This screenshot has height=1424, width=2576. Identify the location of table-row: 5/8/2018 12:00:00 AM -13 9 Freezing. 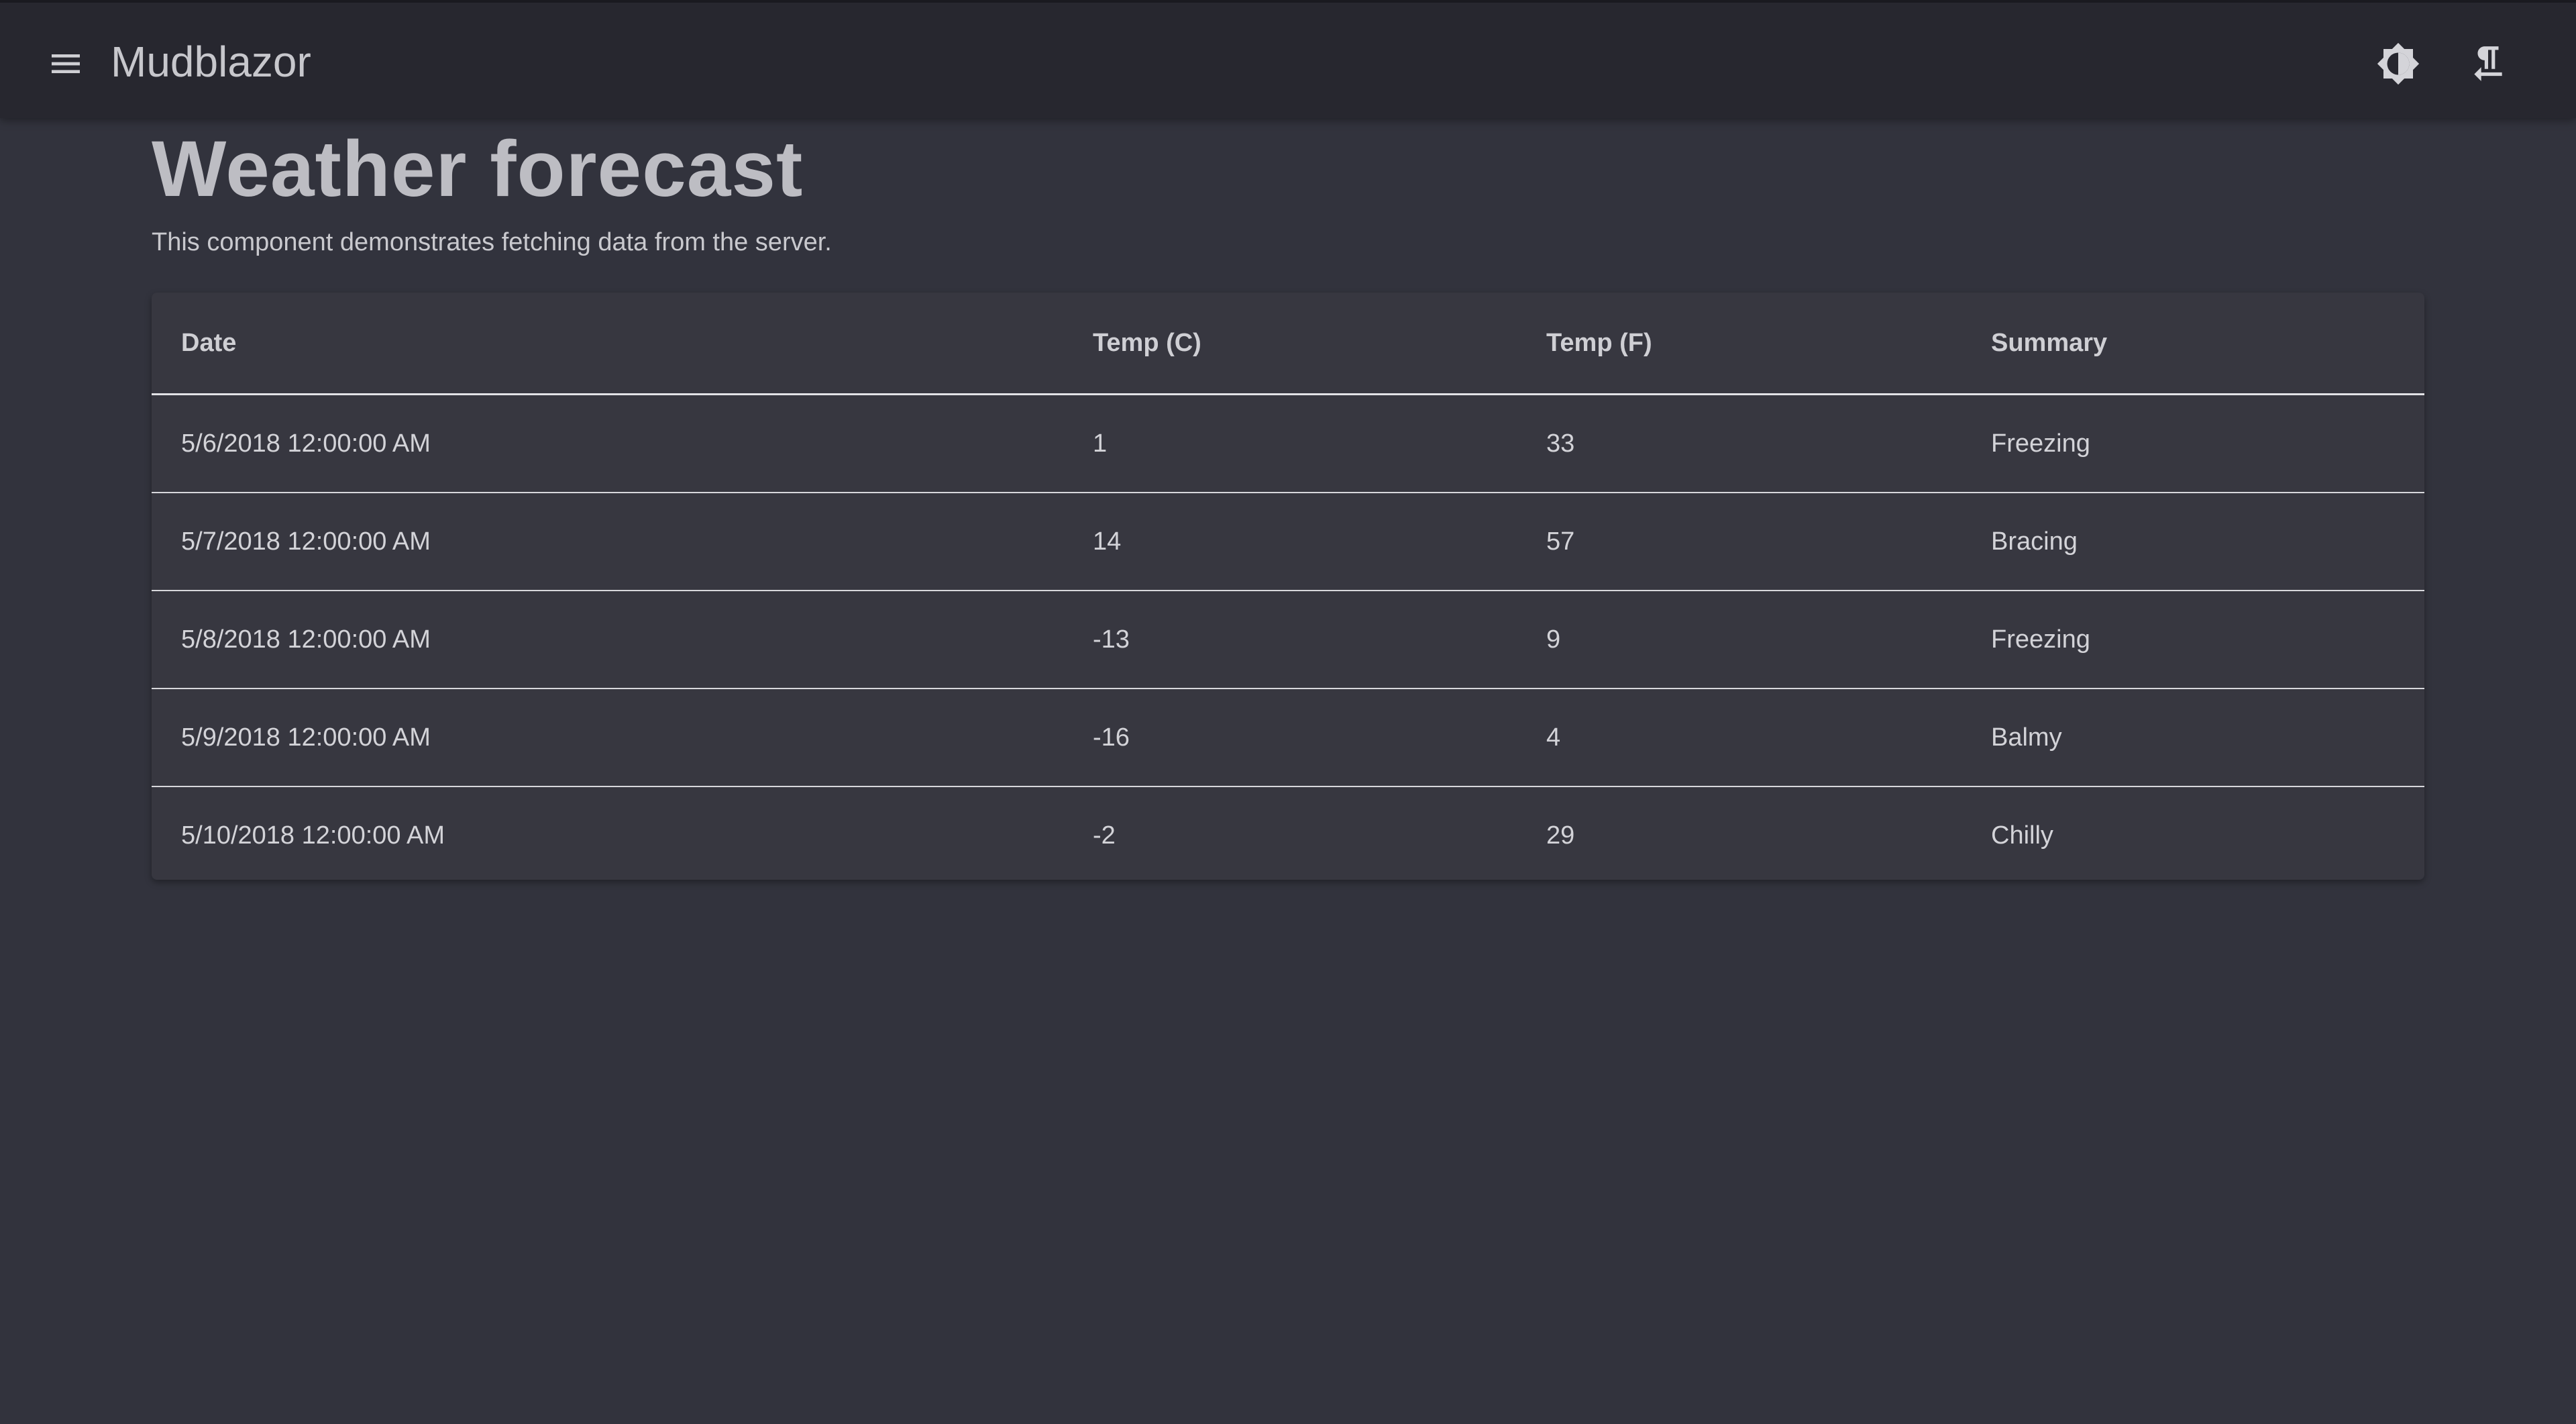
(1288, 640).